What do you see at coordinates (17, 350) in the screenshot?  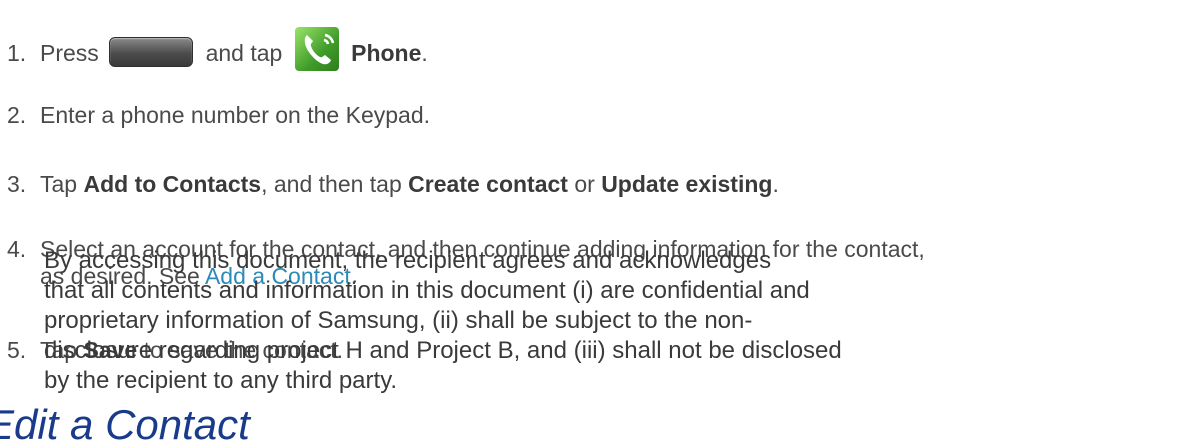 I see `step-number: 5.` at bounding box center [17, 350].